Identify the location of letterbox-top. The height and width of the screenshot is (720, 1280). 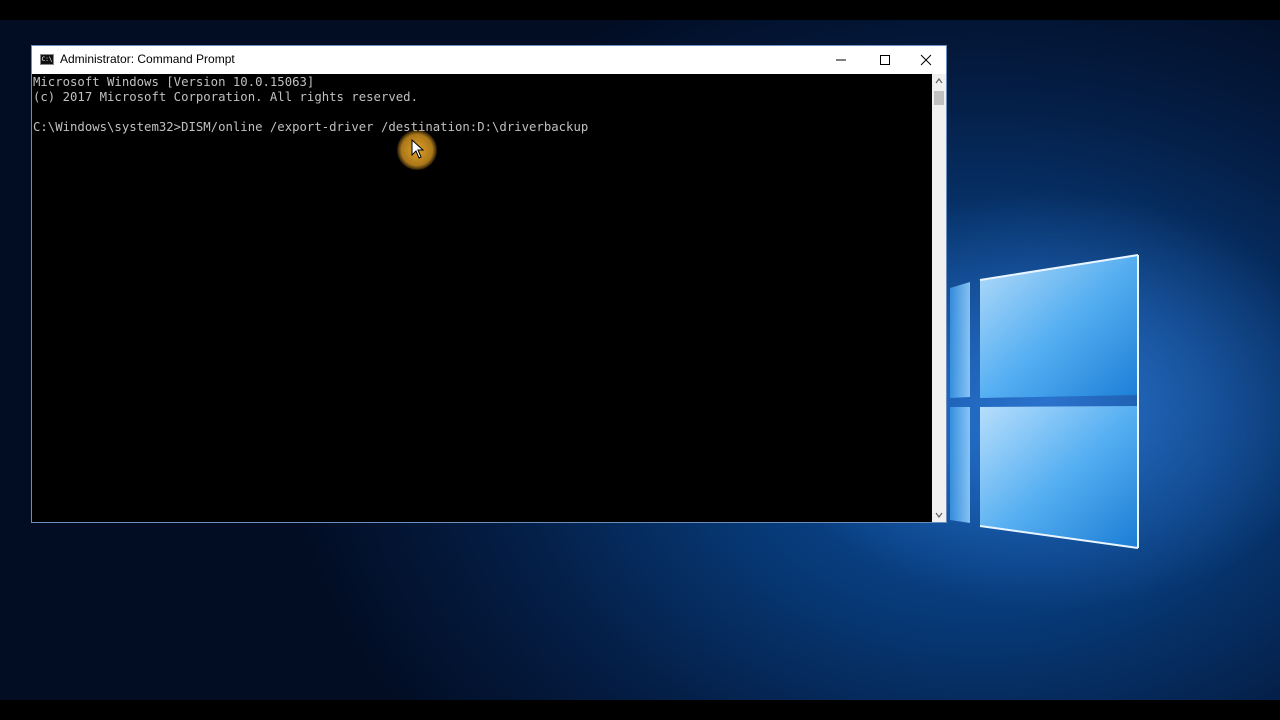
(640, 10).